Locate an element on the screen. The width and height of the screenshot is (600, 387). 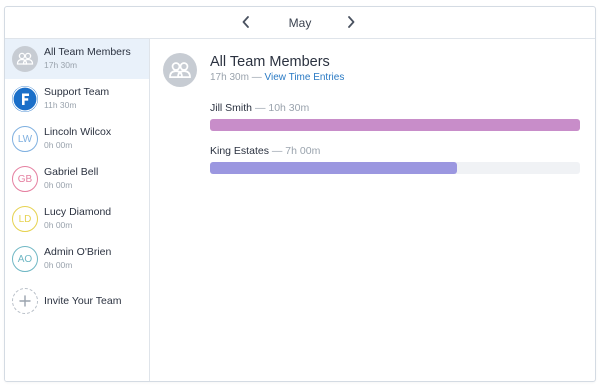
member-name: Admin O'Brien is located at coordinates (78, 252).